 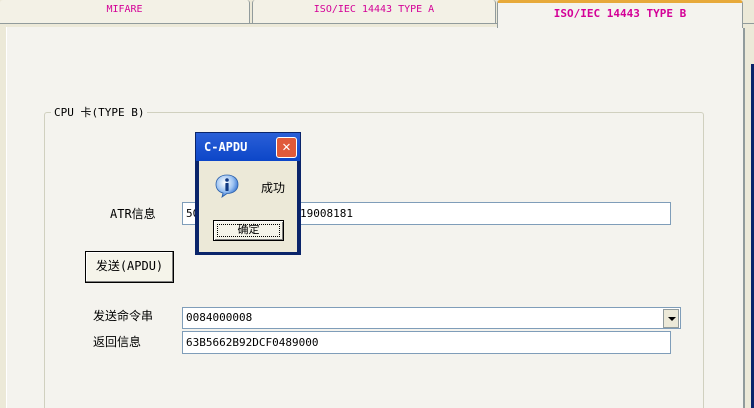 I want to click on close-icon: ✕, so click(x=286, y=147).